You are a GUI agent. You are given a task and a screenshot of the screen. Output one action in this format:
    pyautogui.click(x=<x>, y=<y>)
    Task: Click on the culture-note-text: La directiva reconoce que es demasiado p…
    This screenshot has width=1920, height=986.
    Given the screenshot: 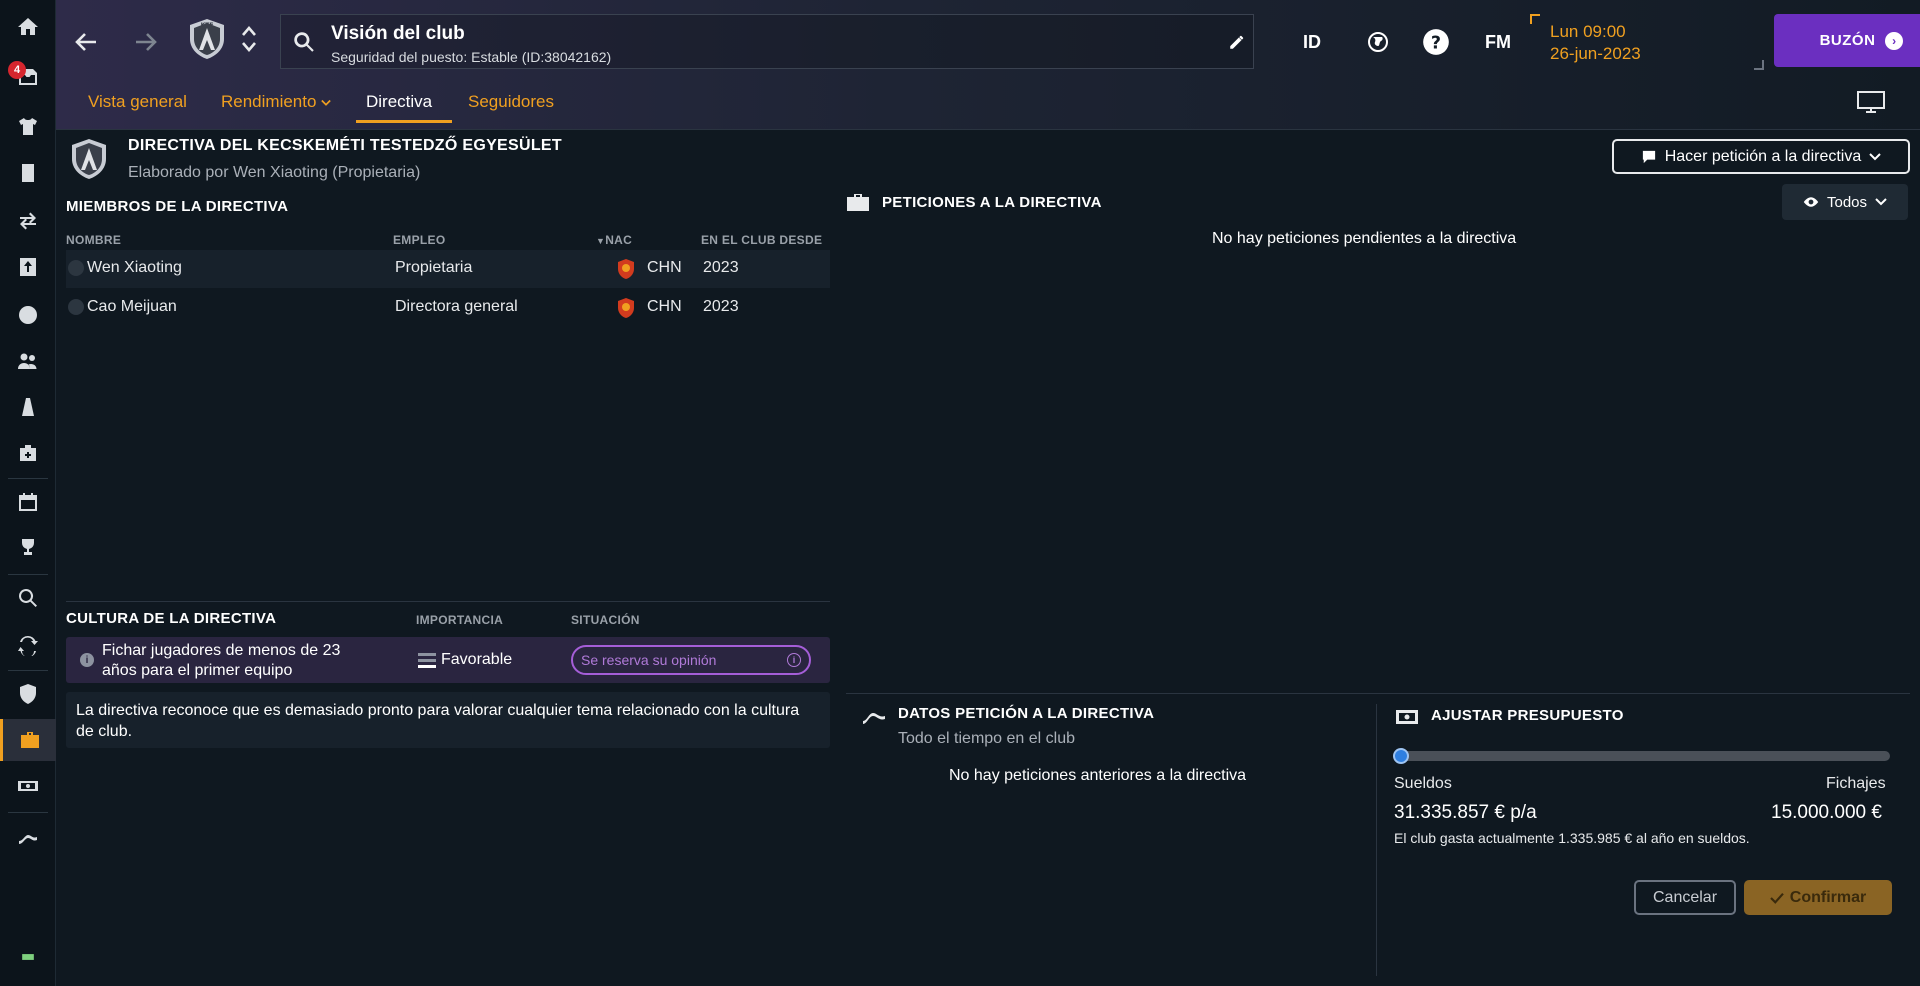 What is the action you would take?
    pyautogui.click(x=438, y=721)
    